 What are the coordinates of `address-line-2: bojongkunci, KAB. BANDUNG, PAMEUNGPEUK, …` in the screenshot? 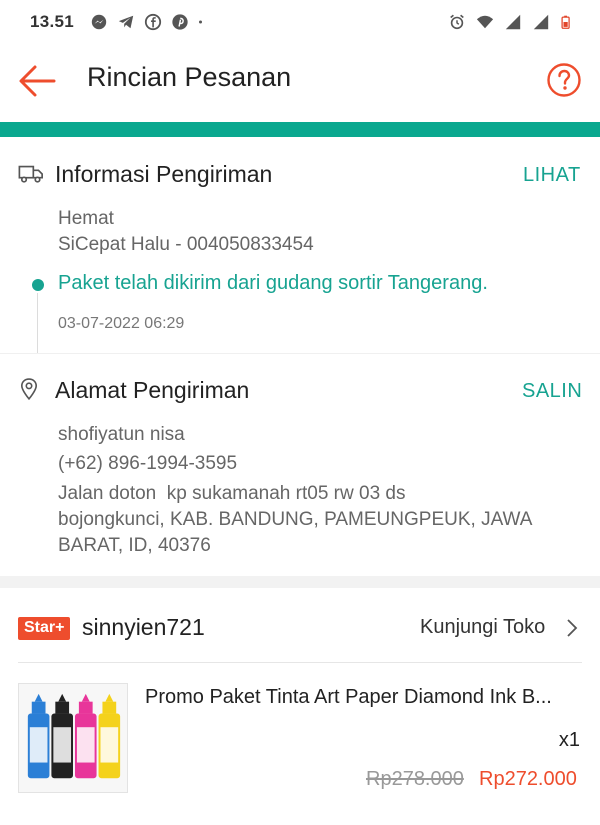 It's located at (295, 519).